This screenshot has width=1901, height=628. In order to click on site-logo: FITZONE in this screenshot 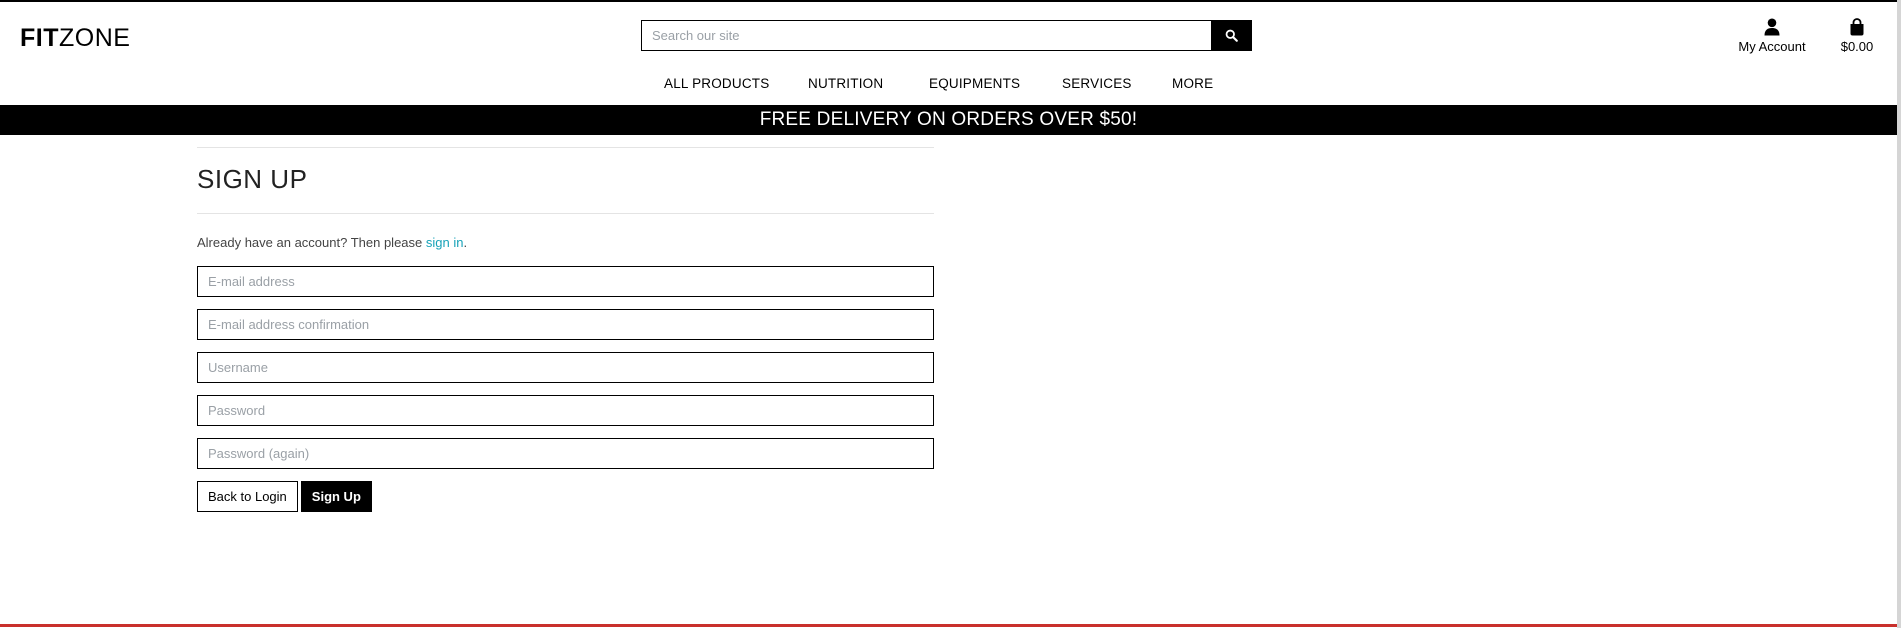, I will do `click(75, 38)`.